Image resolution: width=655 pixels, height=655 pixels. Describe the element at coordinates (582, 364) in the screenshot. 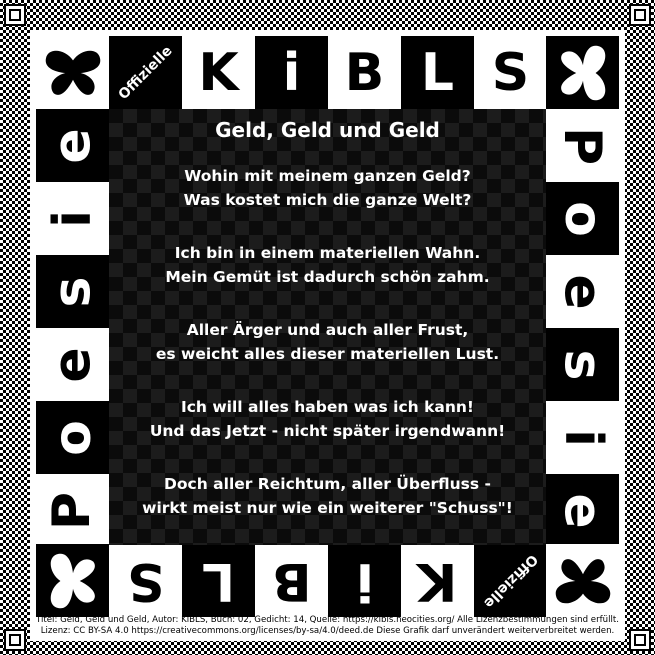

I see `side-letter-right: s` at that location.